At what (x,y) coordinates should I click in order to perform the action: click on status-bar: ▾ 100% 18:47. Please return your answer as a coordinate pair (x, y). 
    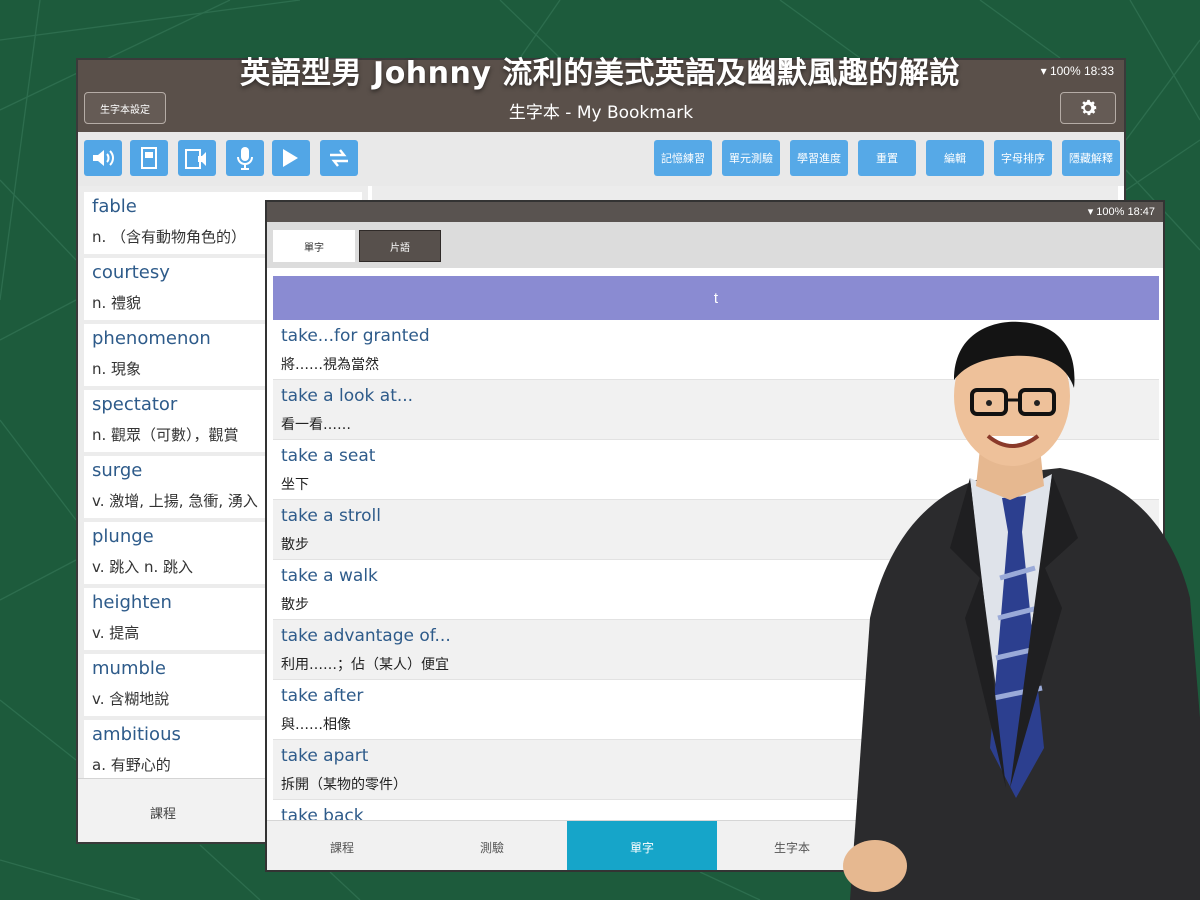
    Looking at the image, I should click on (715, 212).